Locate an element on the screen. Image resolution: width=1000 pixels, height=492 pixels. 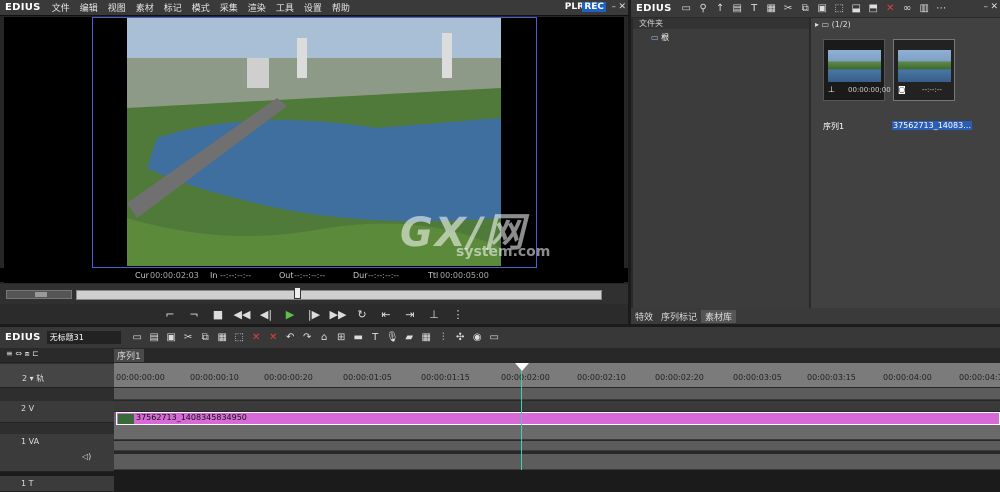
menu-capture: 采集 is located at coordinates (229, 7).